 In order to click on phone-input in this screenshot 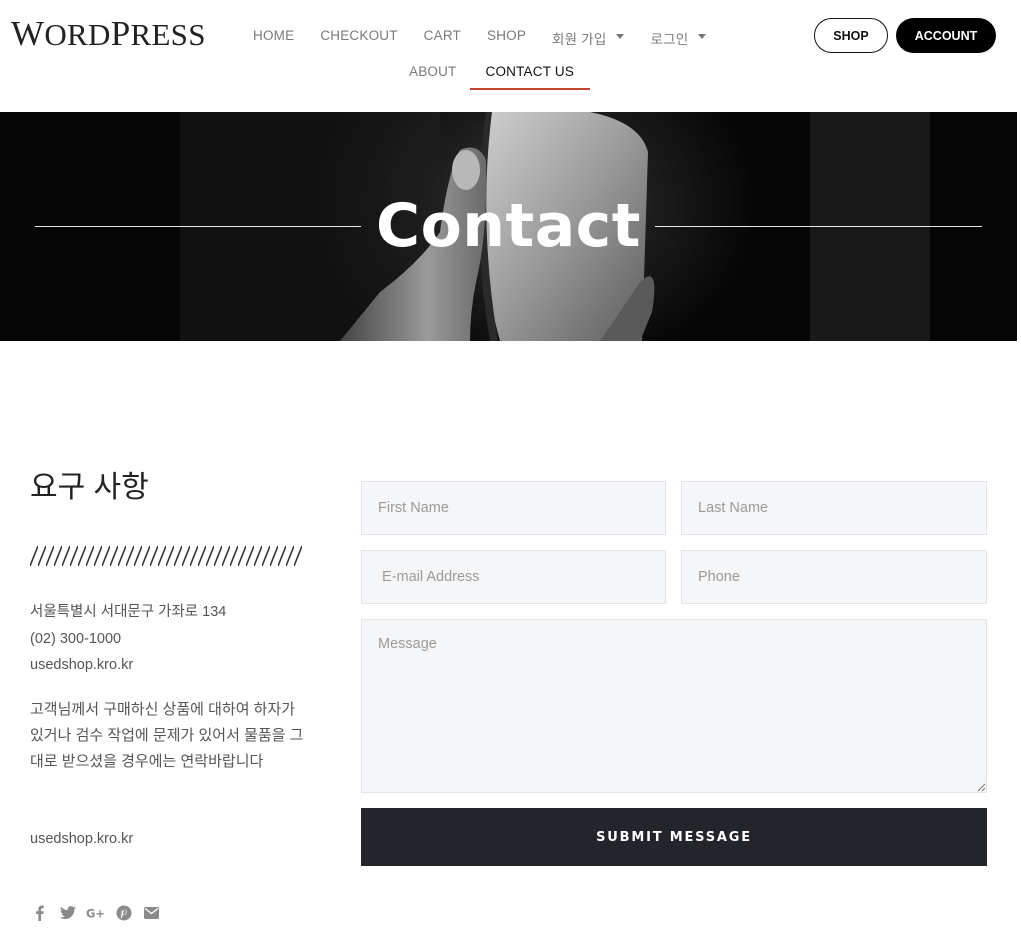, I will do `click(834, 577)`.